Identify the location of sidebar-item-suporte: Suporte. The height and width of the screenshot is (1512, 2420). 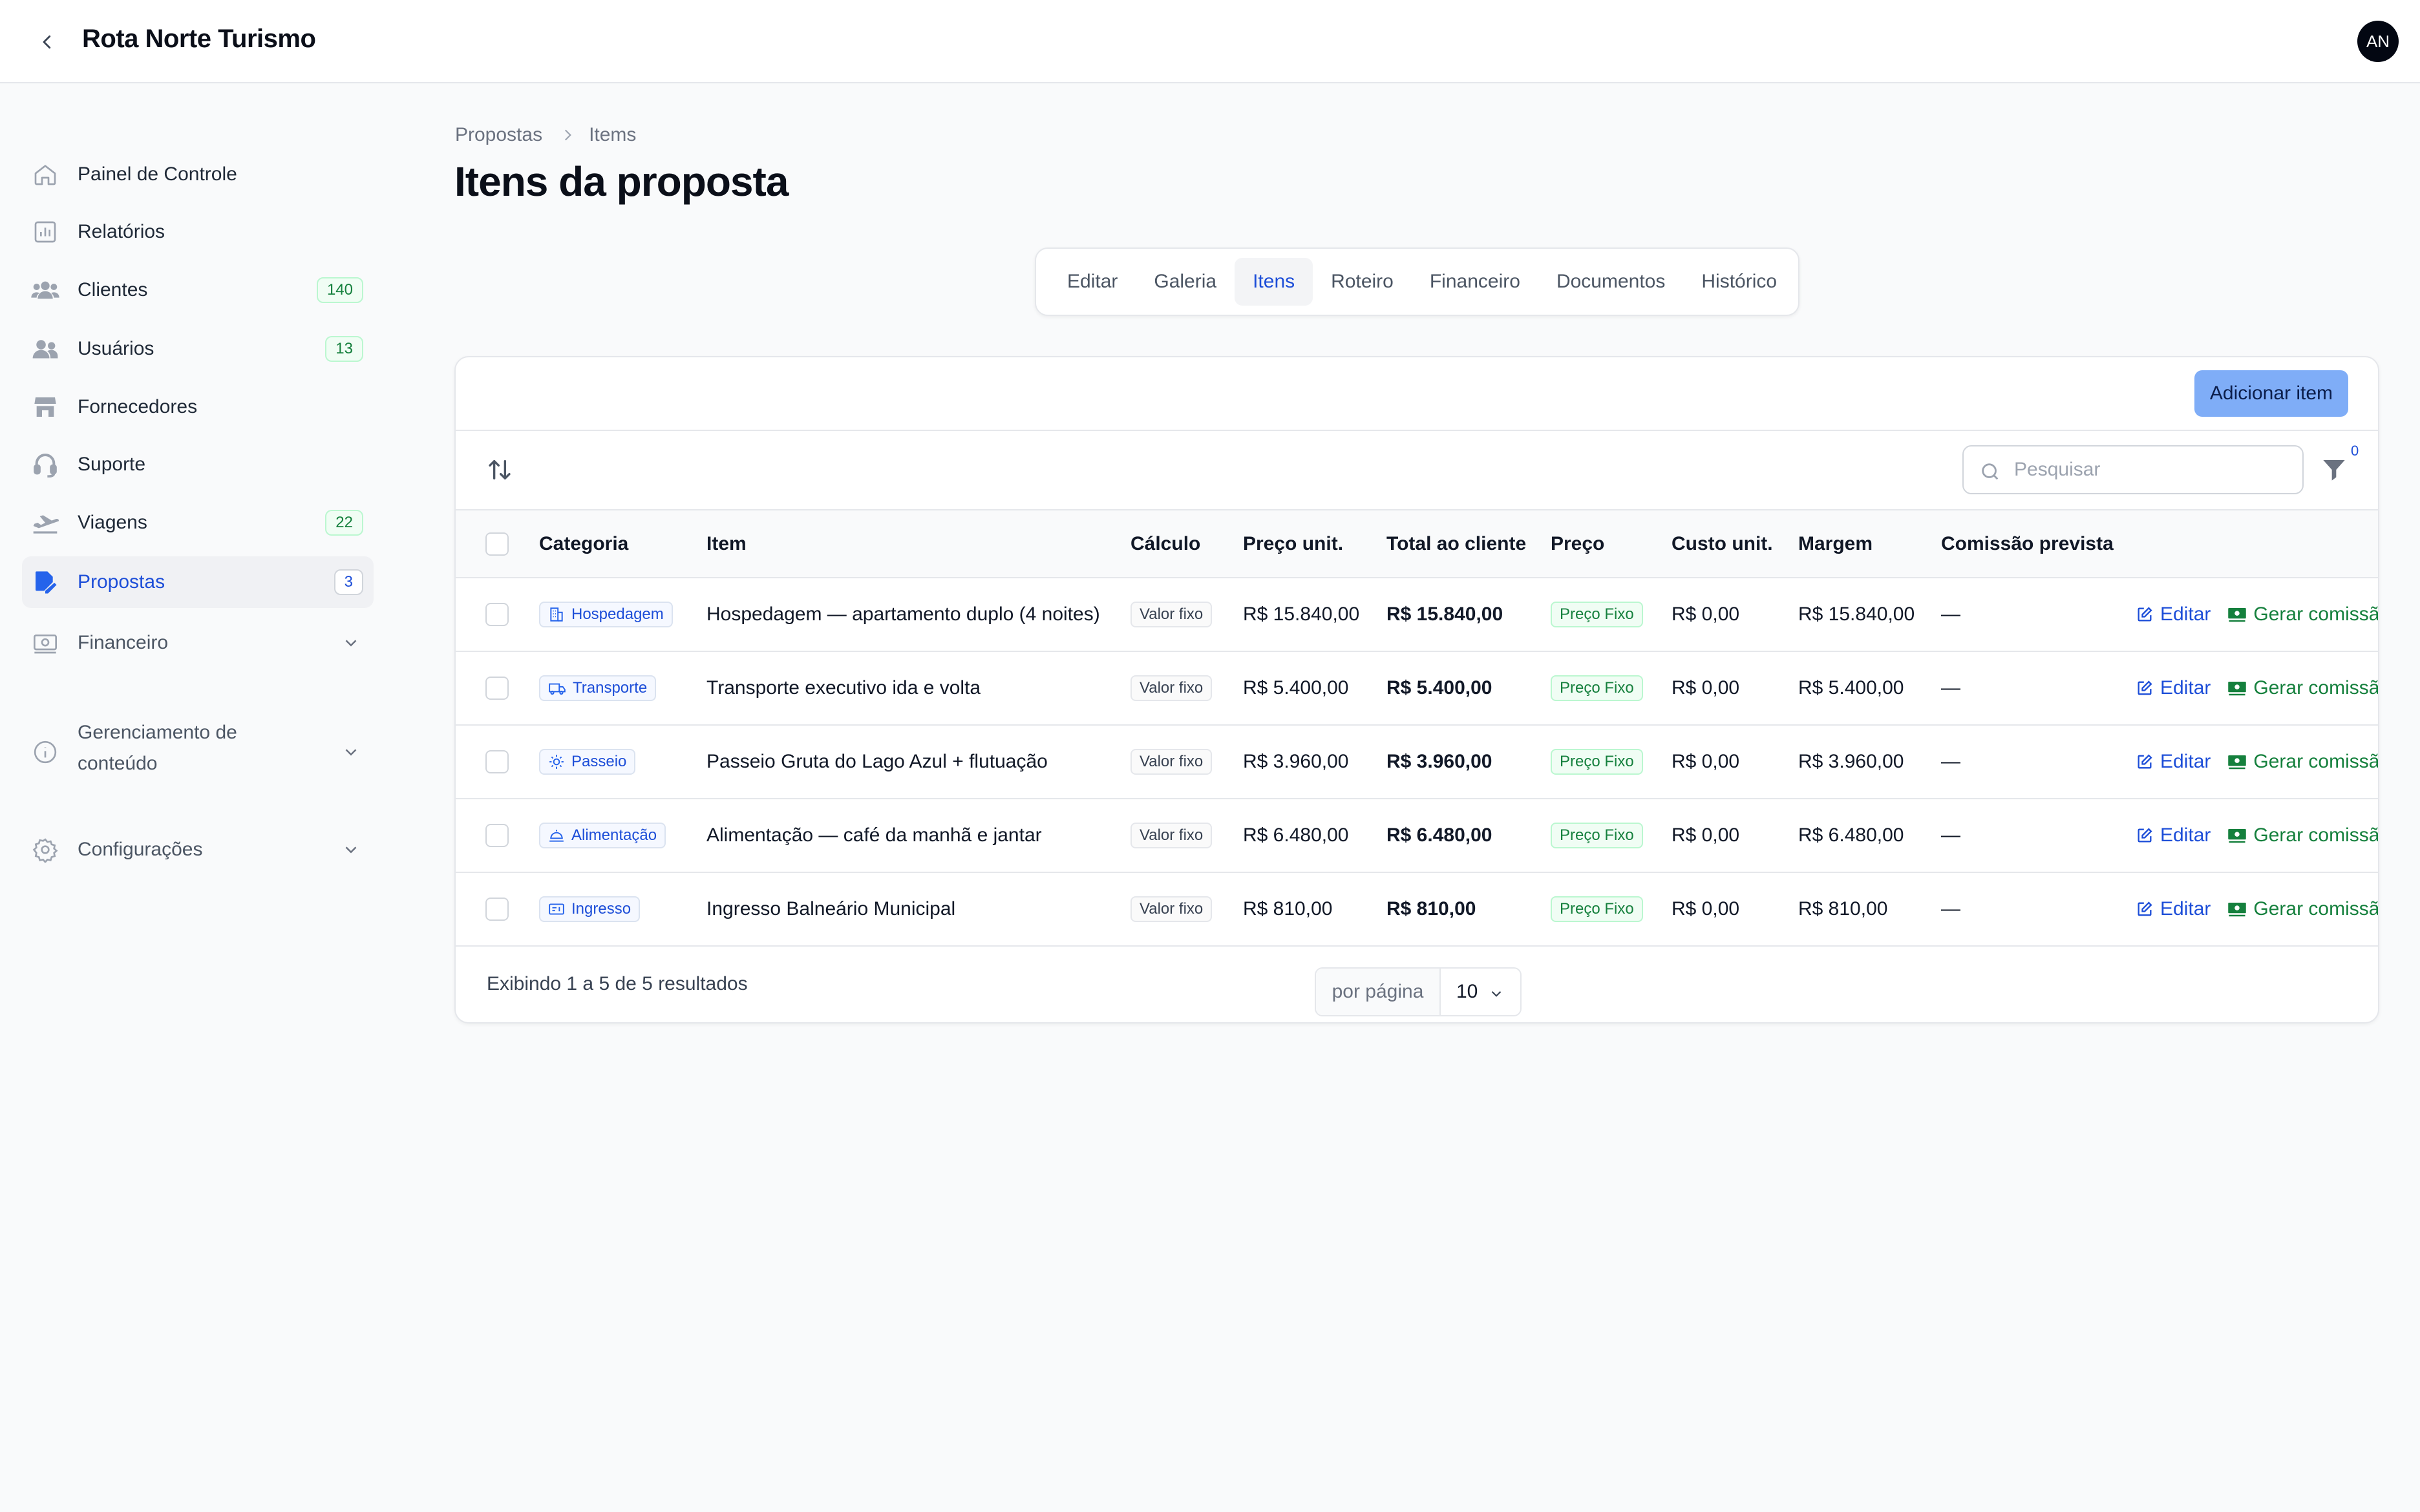
(198, 464).